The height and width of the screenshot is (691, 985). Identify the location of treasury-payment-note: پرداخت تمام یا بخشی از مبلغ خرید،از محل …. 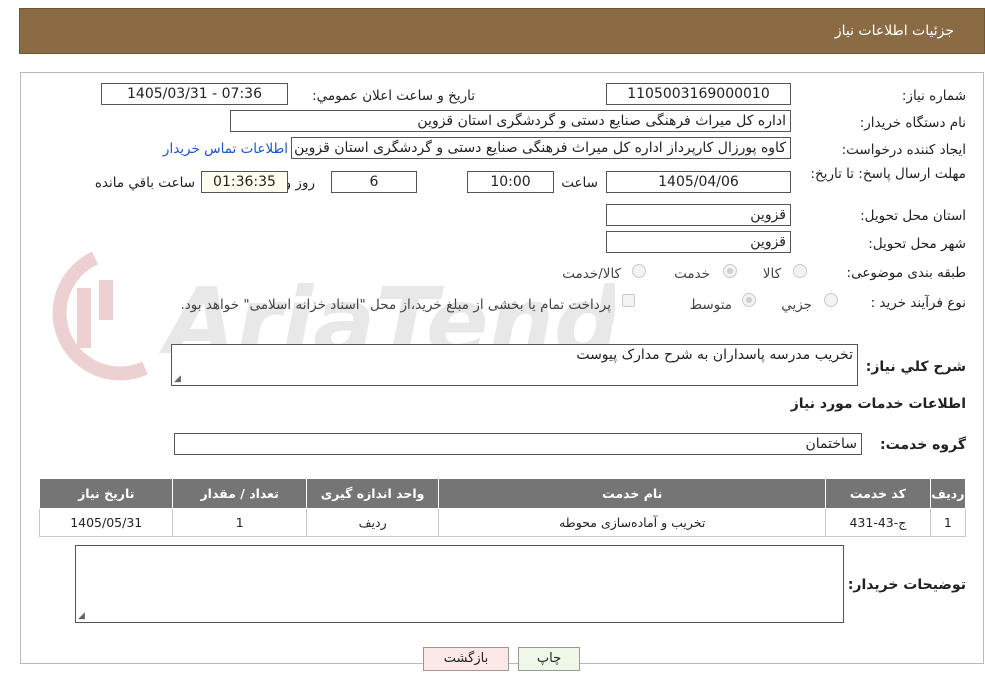
(395, 305).